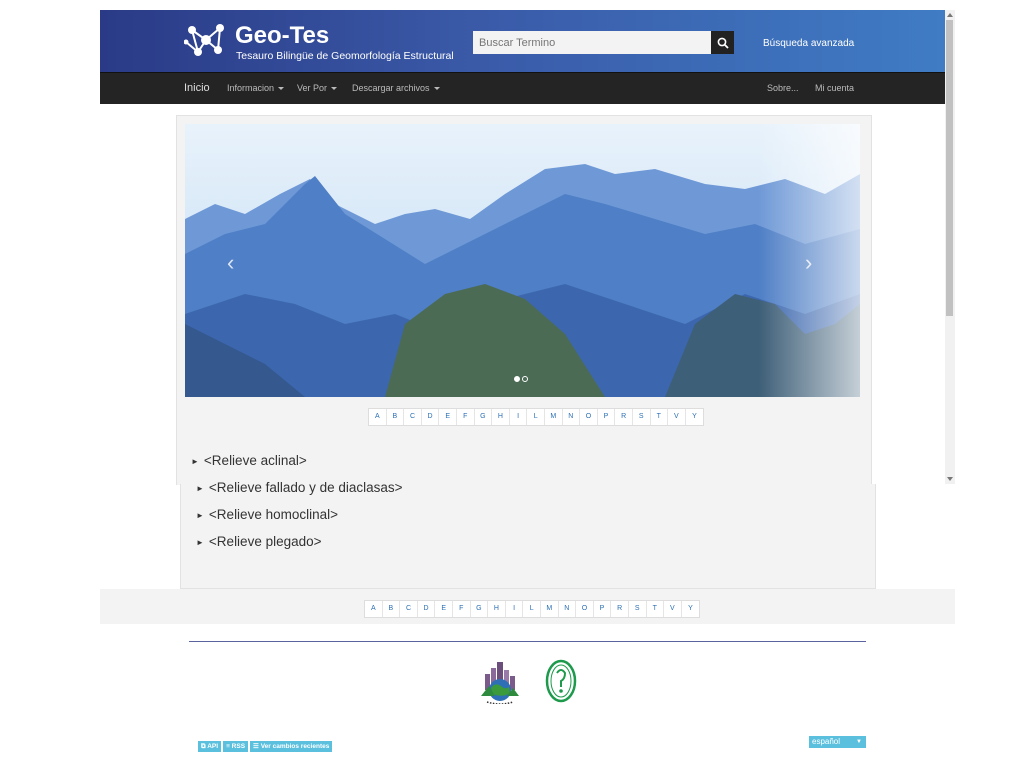 This screenshot has height=768, width=1024. I want to click on carousel-next-arrow-icon: ›, so click(808, 263).